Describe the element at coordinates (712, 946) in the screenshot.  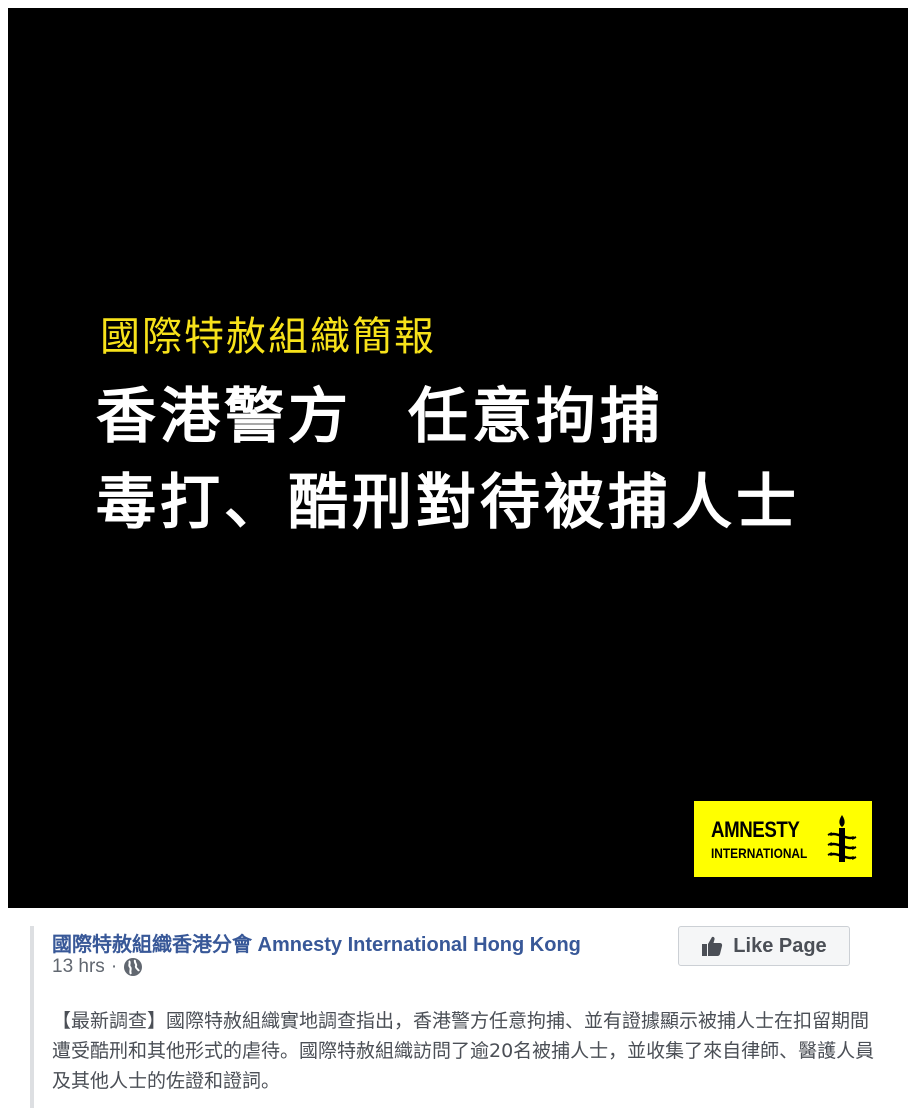
I see `thumbs-up-icon` at that location.